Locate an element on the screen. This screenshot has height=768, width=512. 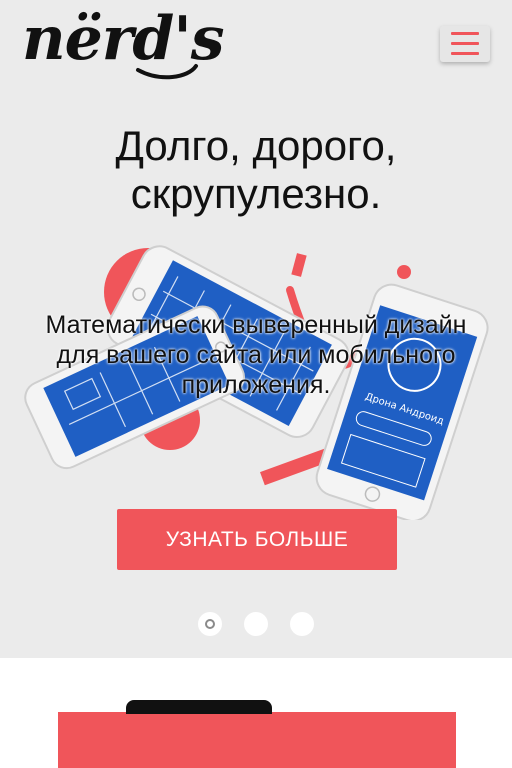
decor-stick is located at coordinates (299, 265).